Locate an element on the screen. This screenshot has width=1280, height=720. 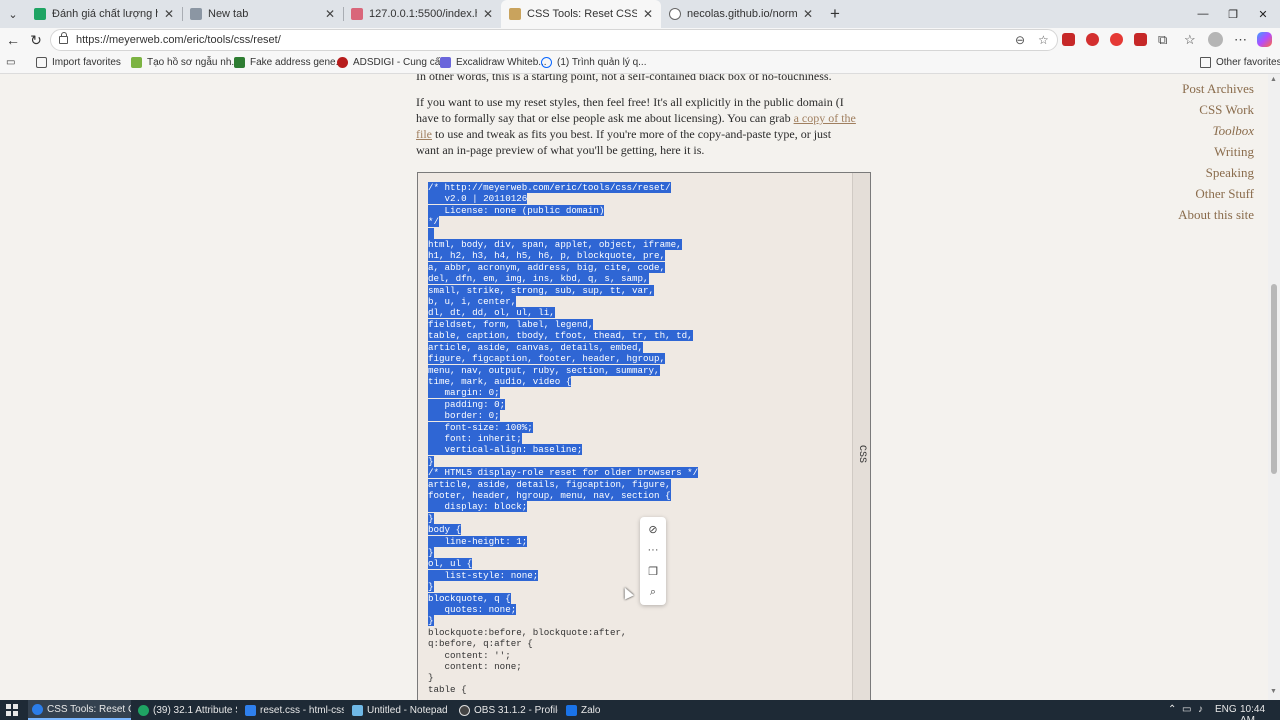
selected-code-line: padding: 0; is located at coordinates (467, 404).